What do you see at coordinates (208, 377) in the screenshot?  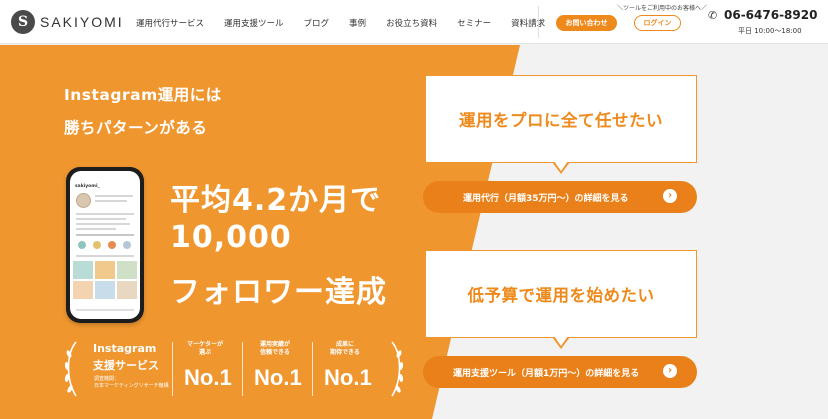 I see `award-1-rank: No.1` at bounding box center [208, 377].